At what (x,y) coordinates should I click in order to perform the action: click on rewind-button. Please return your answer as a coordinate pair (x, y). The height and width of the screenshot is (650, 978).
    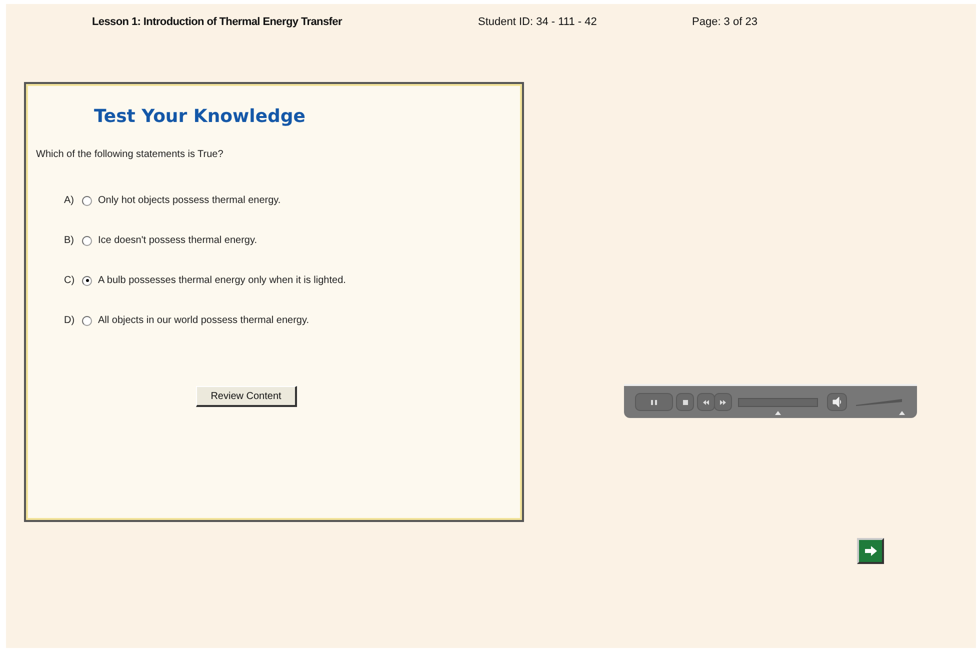
    Looking at the image, I should click on (706, 402).